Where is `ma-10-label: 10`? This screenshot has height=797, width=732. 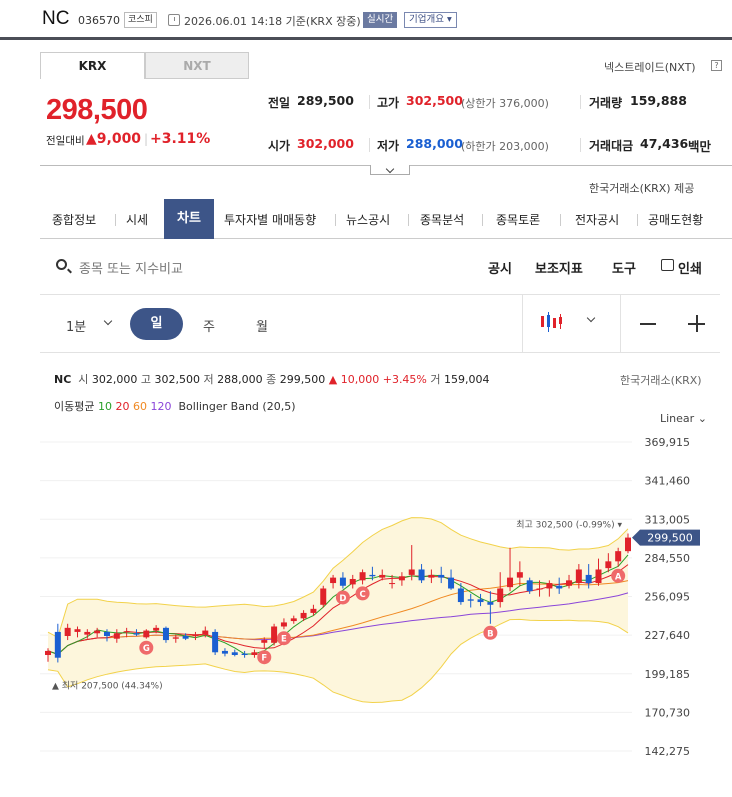
ma-10-label: 10 is located at coordinates (104, 406).